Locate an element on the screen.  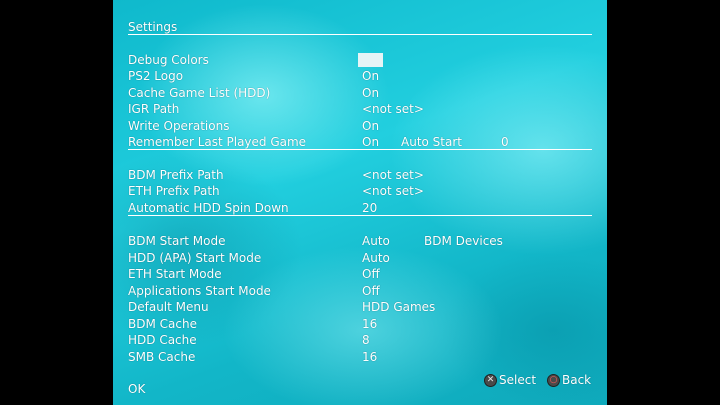
hdd-spin-down-label: Automatic HDD Spin Down is located at coordinates (208, 208).